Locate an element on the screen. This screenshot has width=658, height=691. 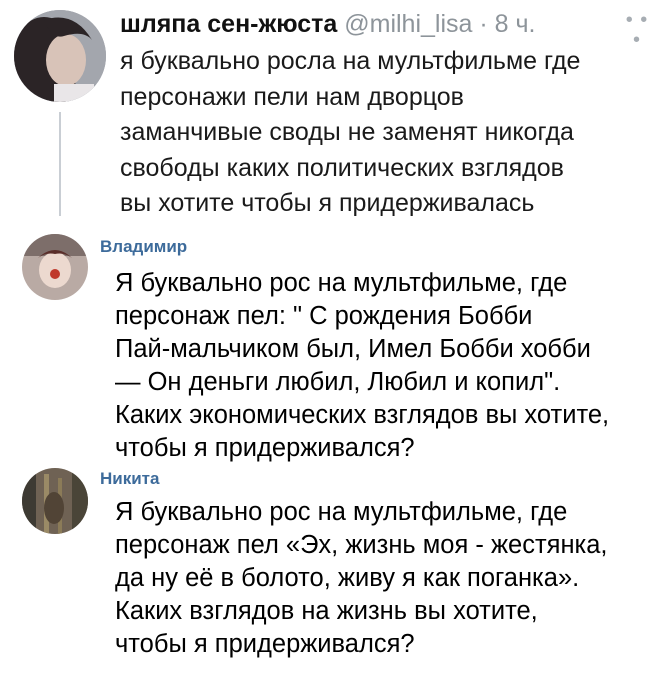
comment-text-line: да ну её в болото, живу я как поганка». is located at coordinates (347, 578).